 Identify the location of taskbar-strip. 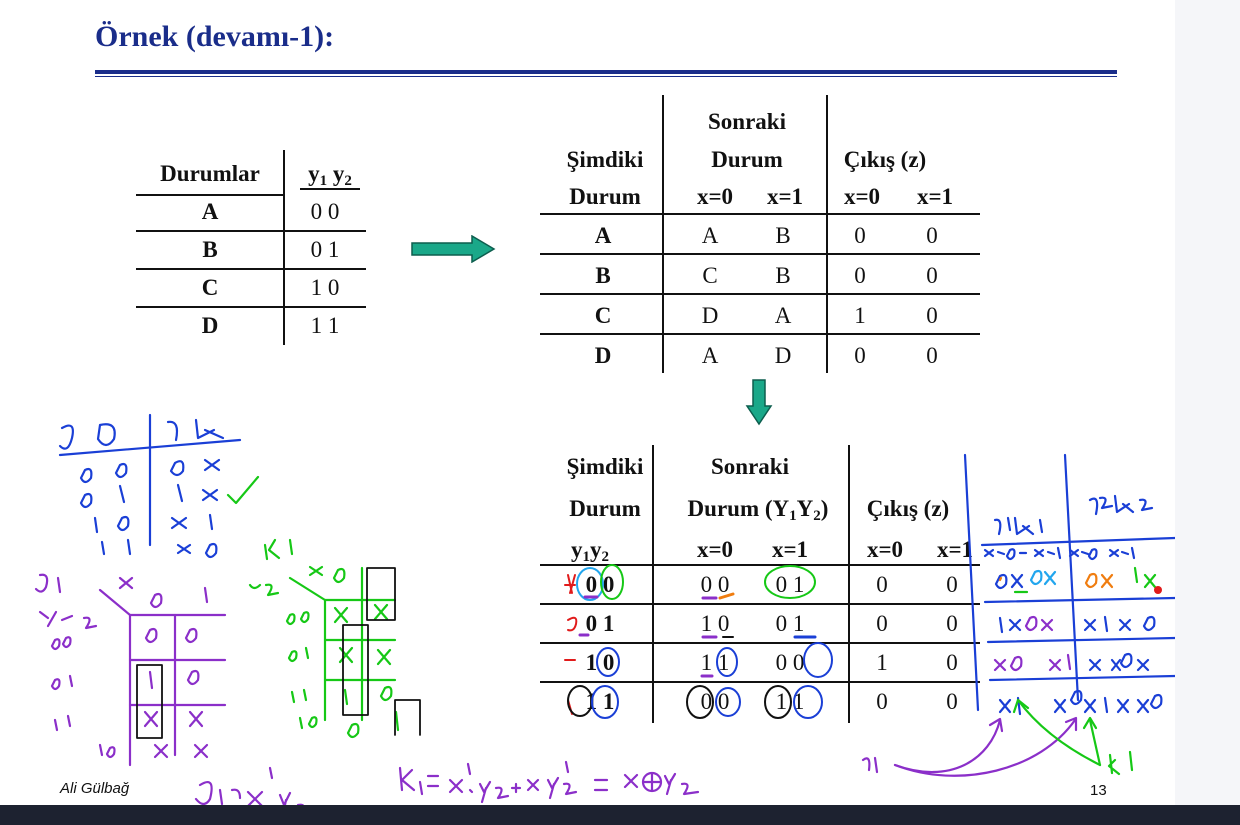
(620, 815).